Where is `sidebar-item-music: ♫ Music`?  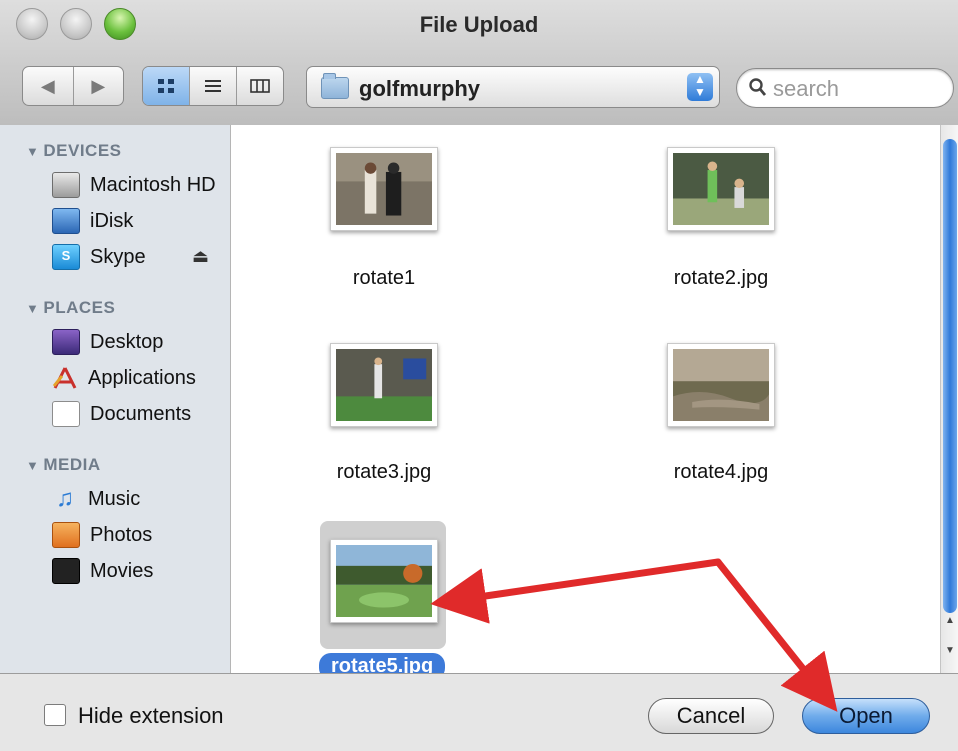 sidebar-item-music: ♫ Music is located at coordinates (96, 499).